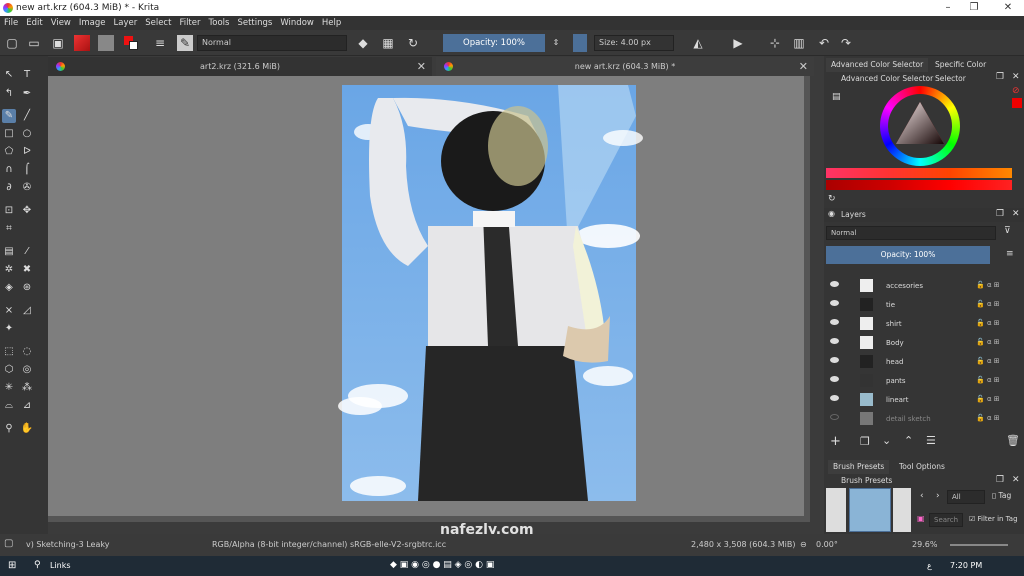  I want to click on close-brush-icon: ✕, so click(1016, 480).